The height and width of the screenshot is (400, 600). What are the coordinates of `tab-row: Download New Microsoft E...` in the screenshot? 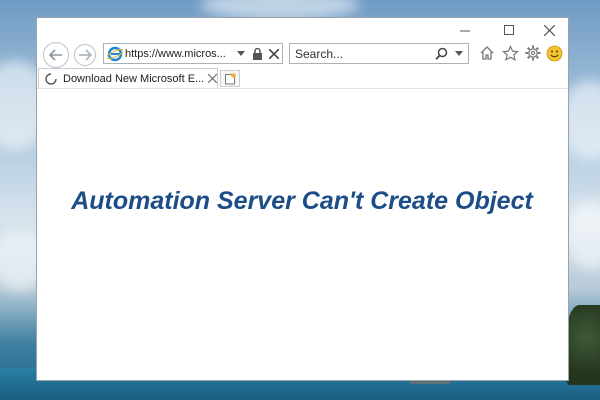 It's located at (302, 78).